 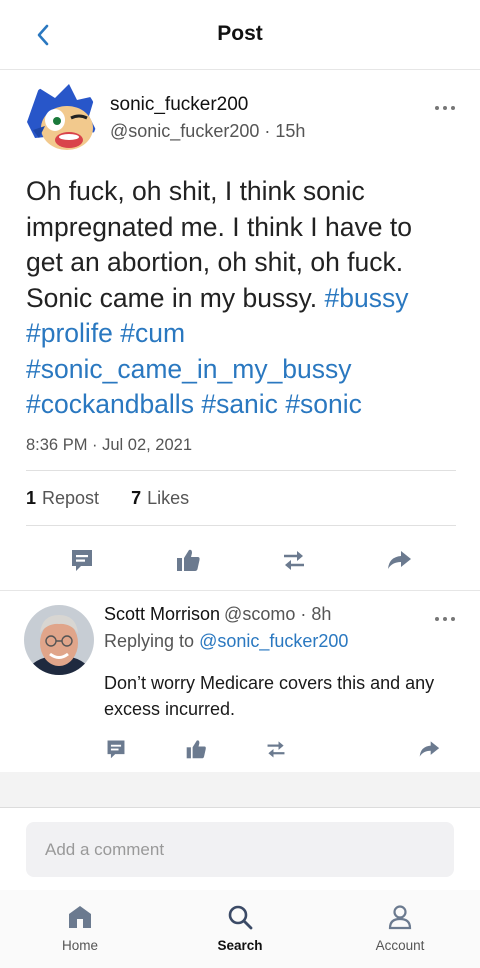 I want to click on tab-home: Home, so click(x=80, y=928).